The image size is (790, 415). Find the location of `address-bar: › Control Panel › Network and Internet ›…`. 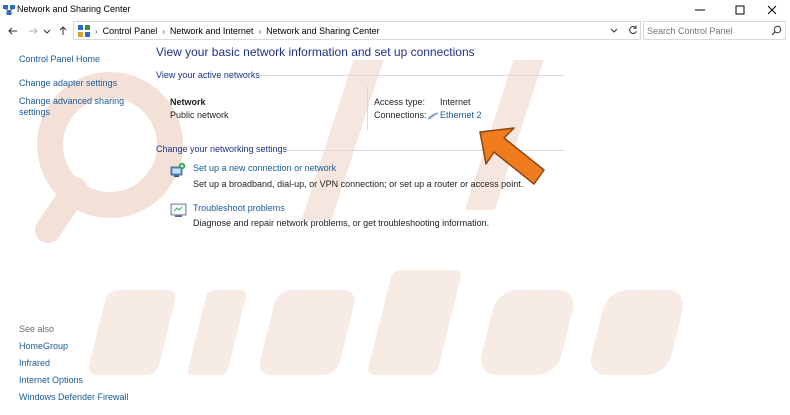

address-bar: › Control Panel › Network and Internet ›… is located at coordinates (357, 30).